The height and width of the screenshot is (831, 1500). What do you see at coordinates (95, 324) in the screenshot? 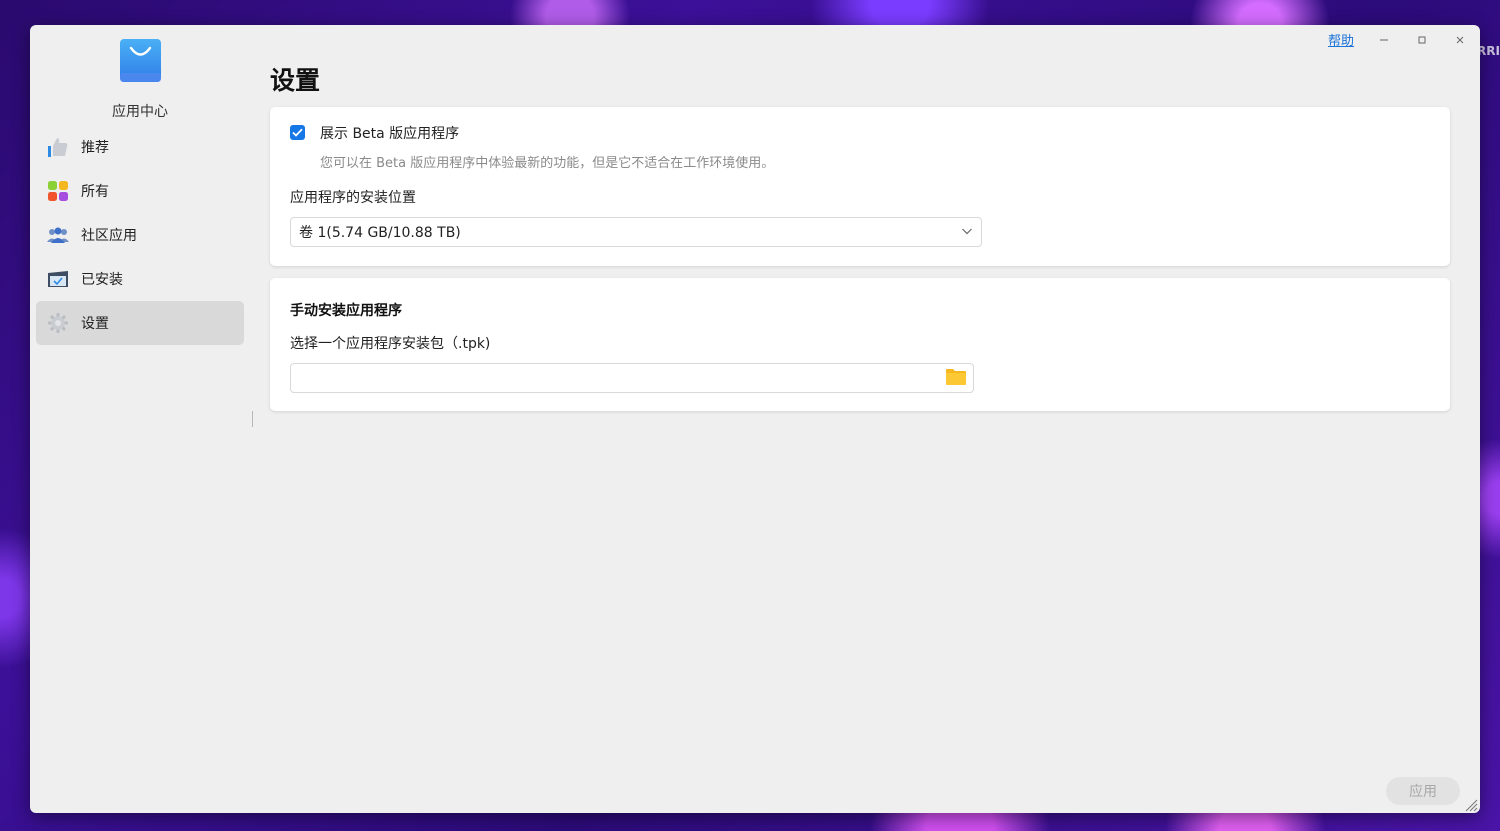
I see `sidebar-item-label: 设置` at bounding box center [95, 324].